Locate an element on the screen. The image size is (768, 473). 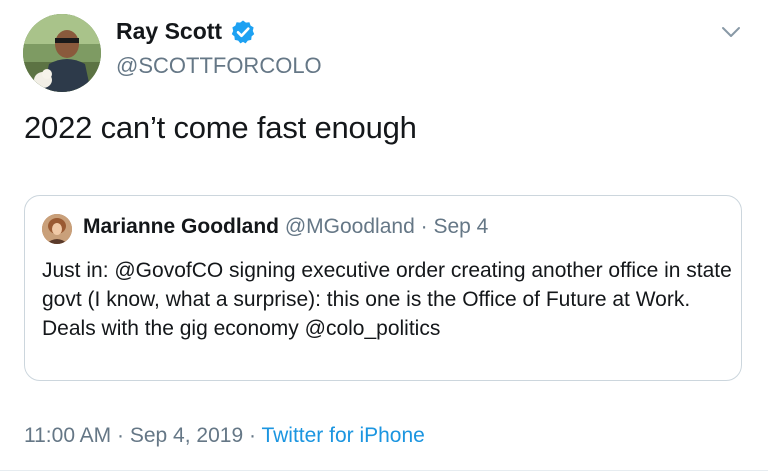
tweet-source-link: Twitter for iPhone is located at coordinates (342, 435).